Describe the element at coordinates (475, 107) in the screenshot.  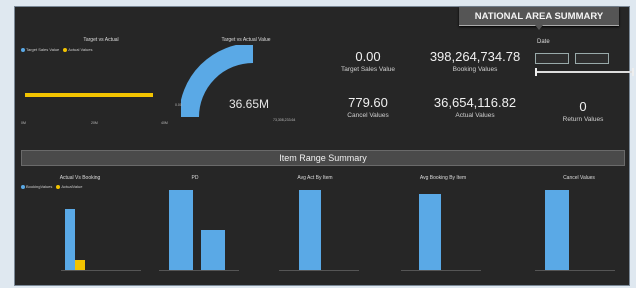
I see `kpi-actual: 36,654,116.82 Actual Values` at that location.